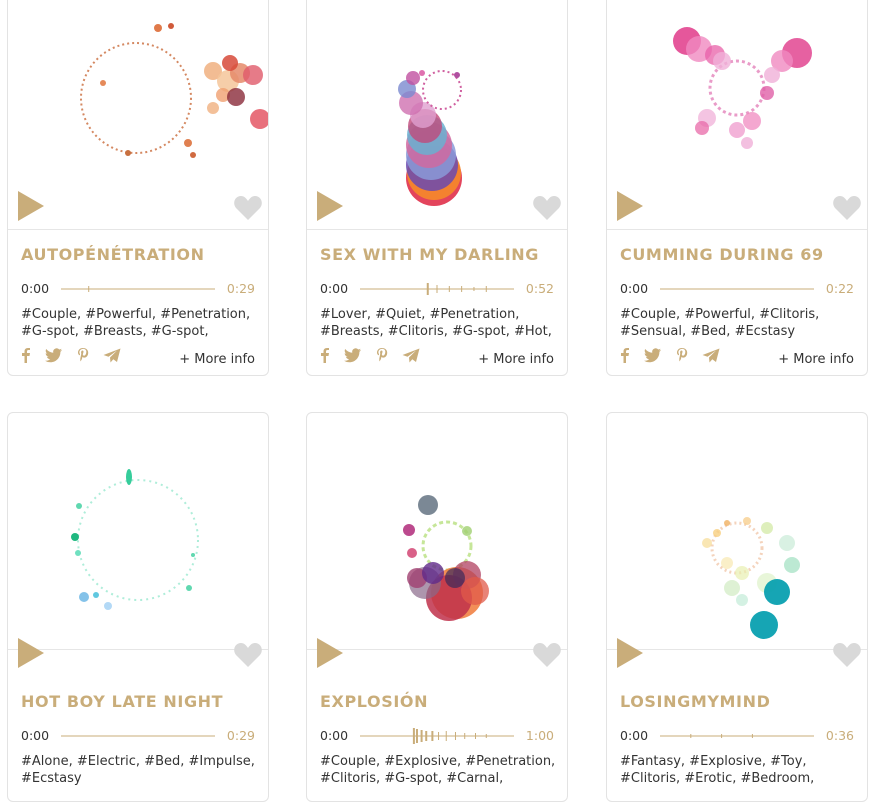 This screenshot has width=879, height=802. Describe the element at coordinates (374, 701) in the screenshot. I see `sound-title: EXPLOSIÓN` at that location.